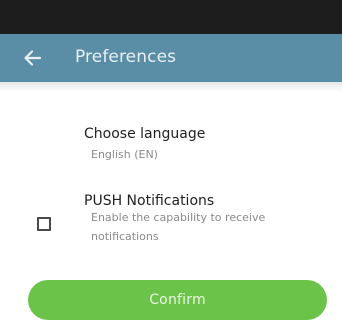 Image resolution: width=342 pixels, height=321 pixels. What do you see at coordinates (204, 148) in the screenshot?
I see `language-preference: Choose language English (EN)` at bounding box center [204, 148].